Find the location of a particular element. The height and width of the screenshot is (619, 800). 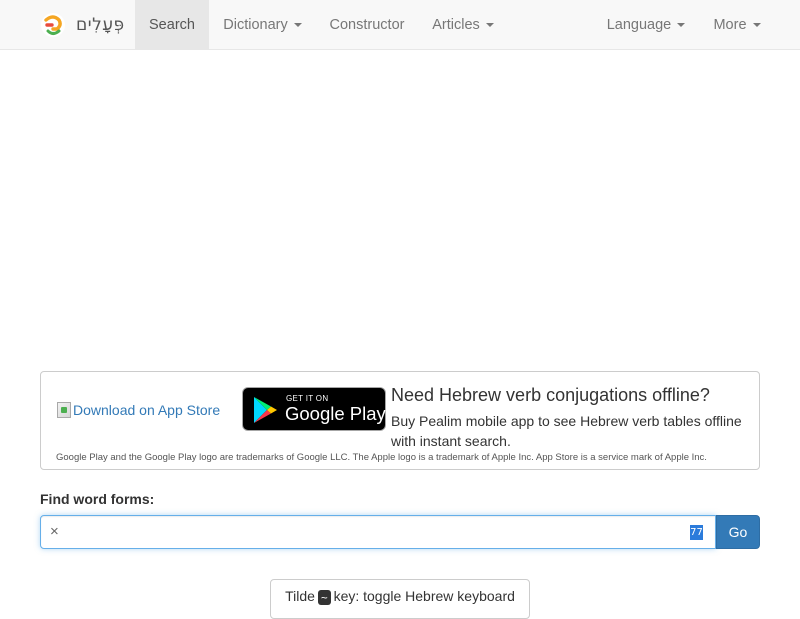

nav-language-dropdown: Language is located at coordinates (646, 24).